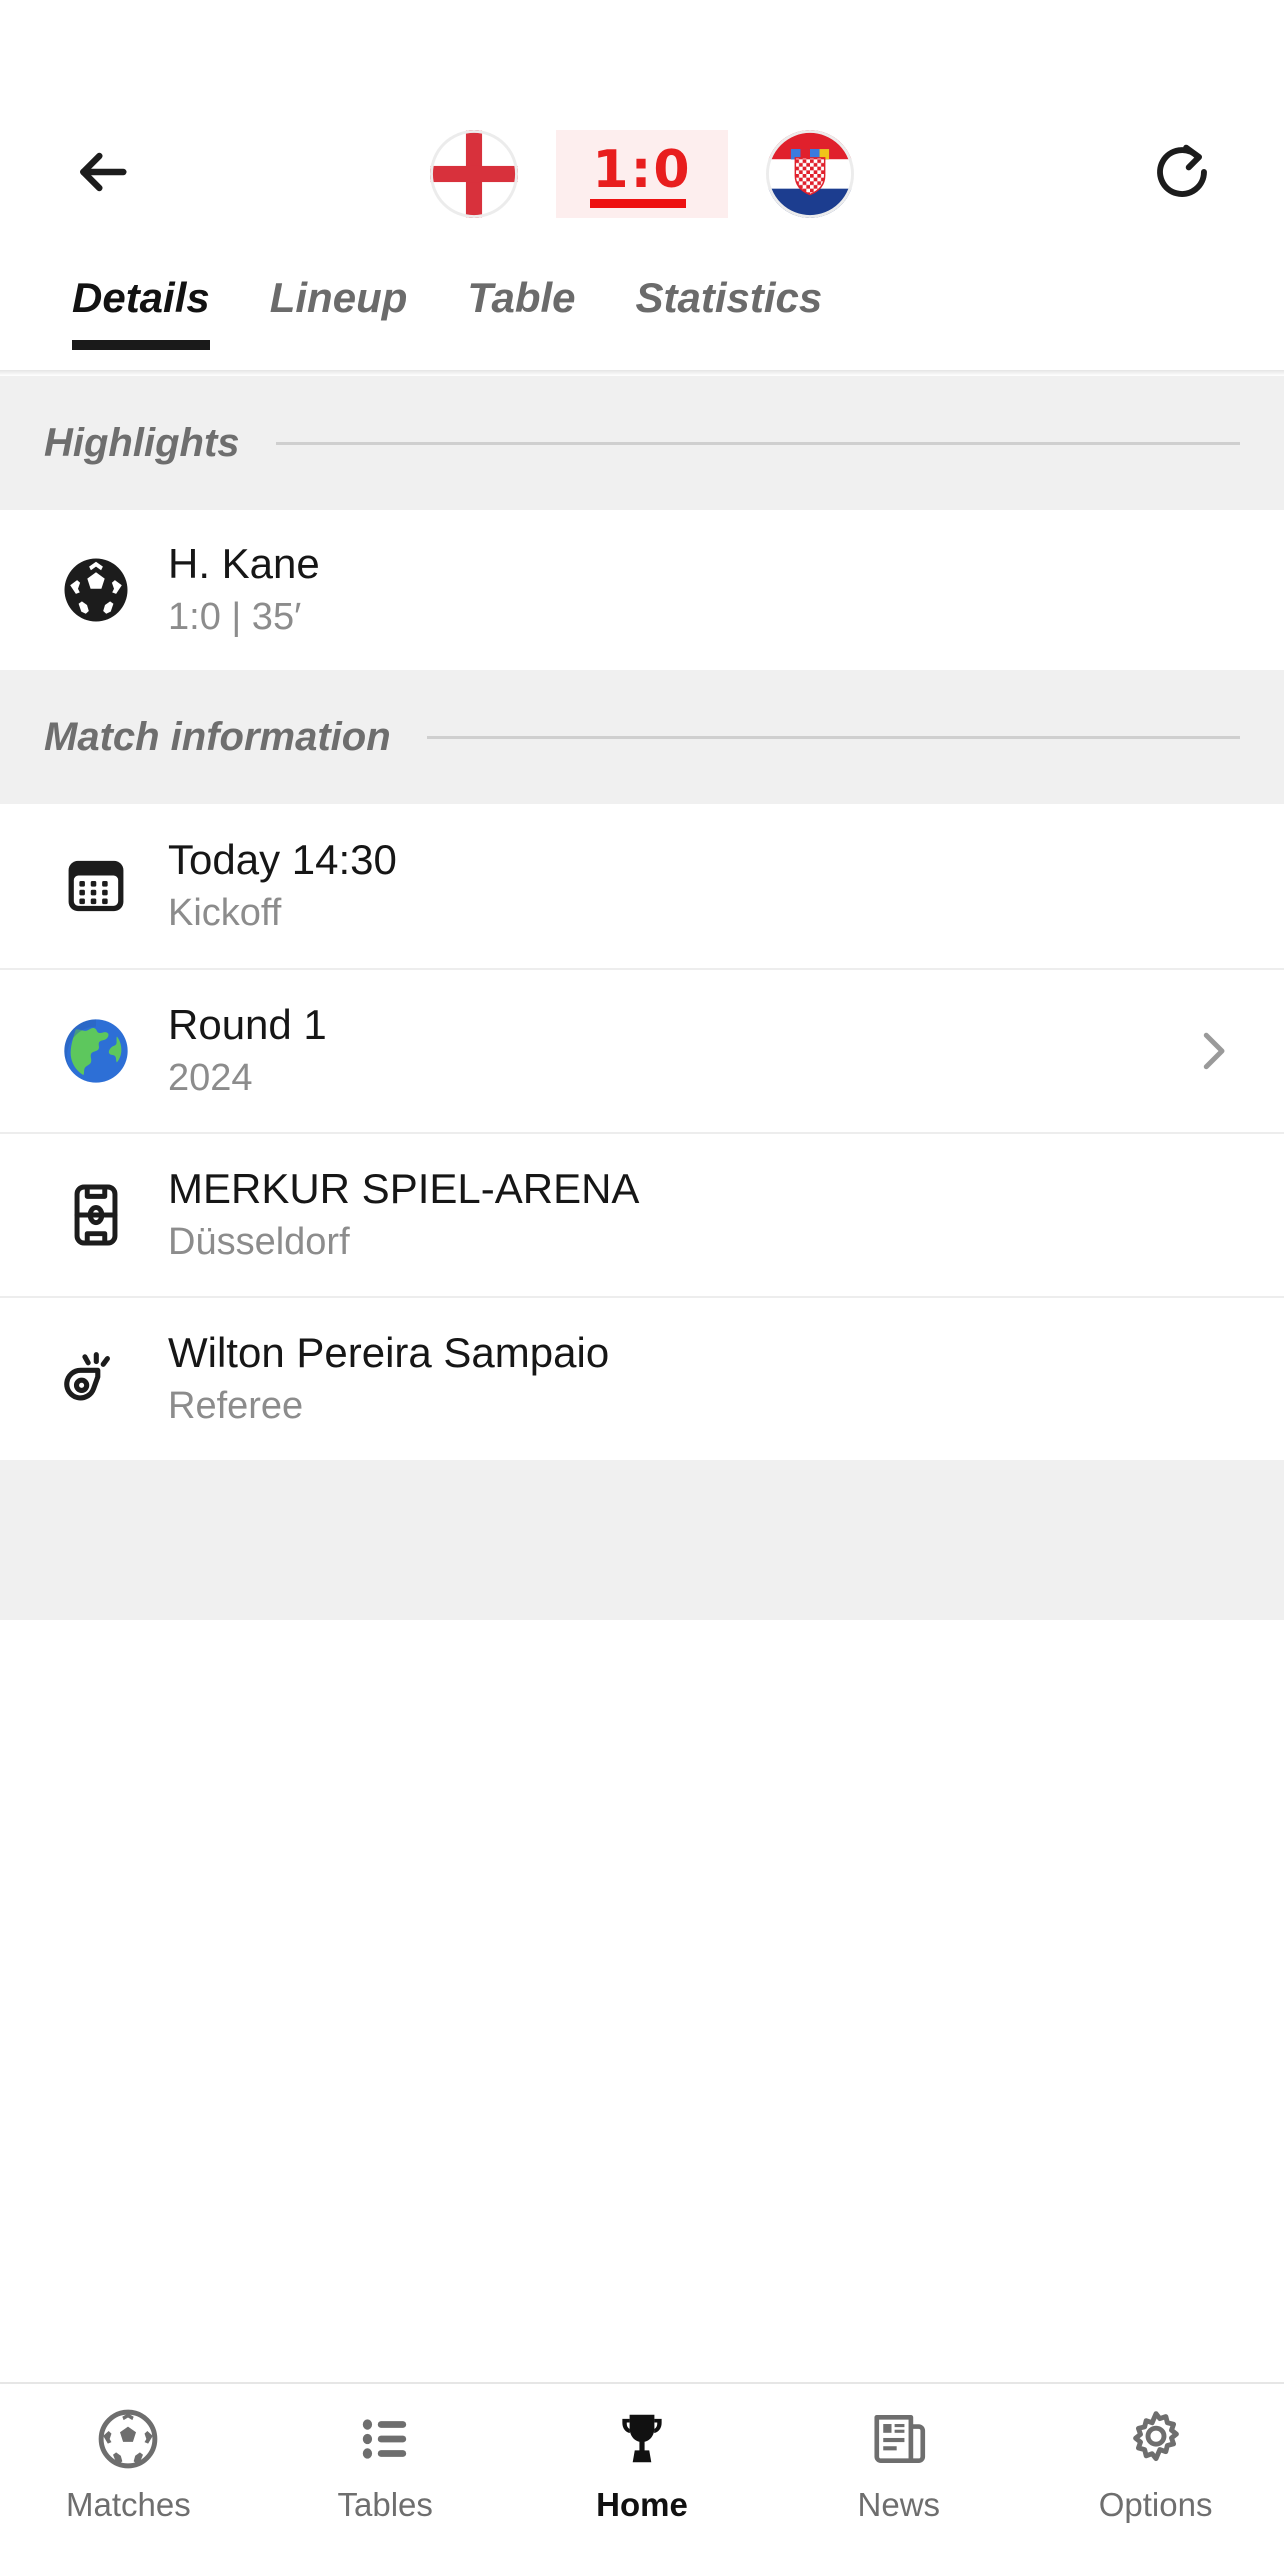  I want to click on list-item-subtitle: 2024, so click(210, 1077).